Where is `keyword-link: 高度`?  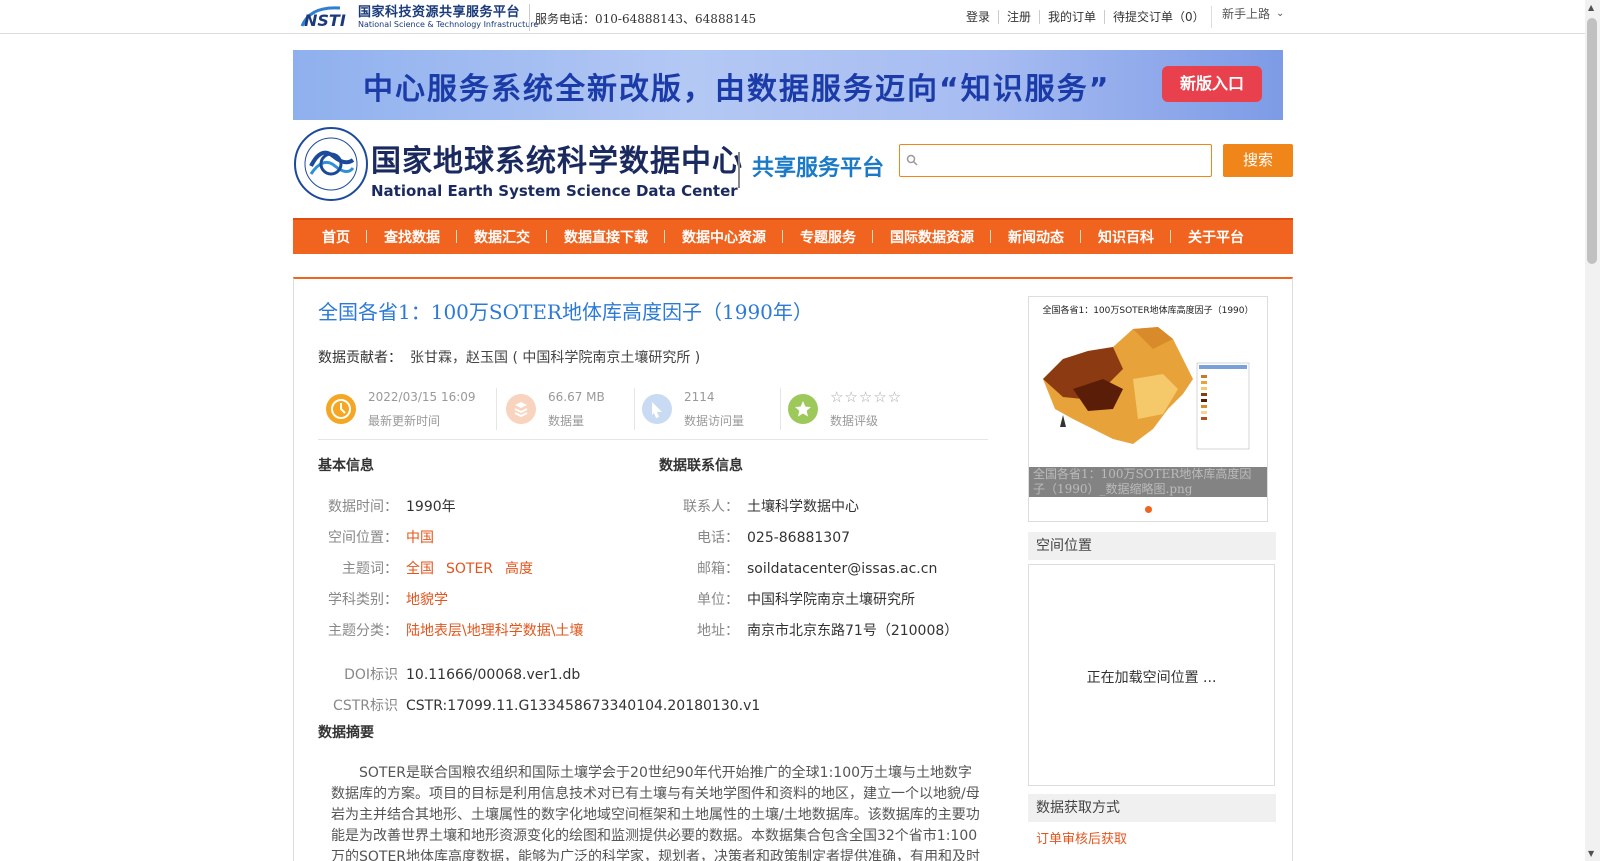
keyword-link: 高度 is located at coordinates (519, 569).